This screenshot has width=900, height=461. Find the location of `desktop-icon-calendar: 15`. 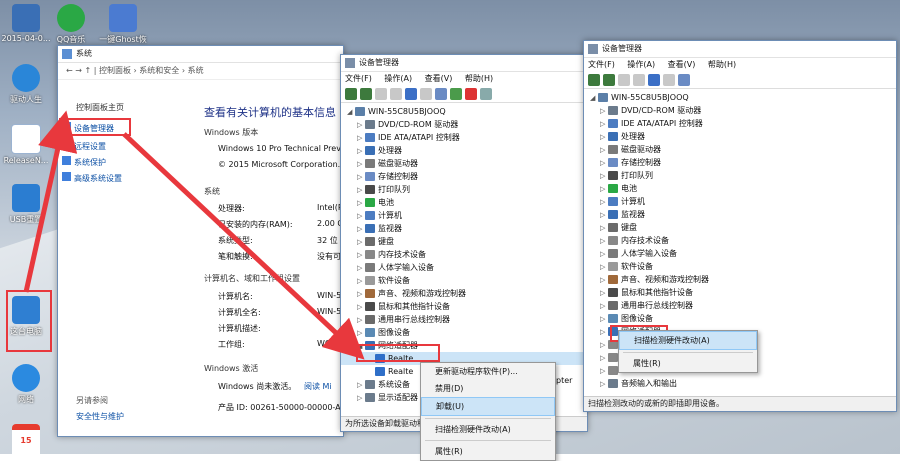

desktop-icon-calendar: 15 is located at coordinates (26, 442).